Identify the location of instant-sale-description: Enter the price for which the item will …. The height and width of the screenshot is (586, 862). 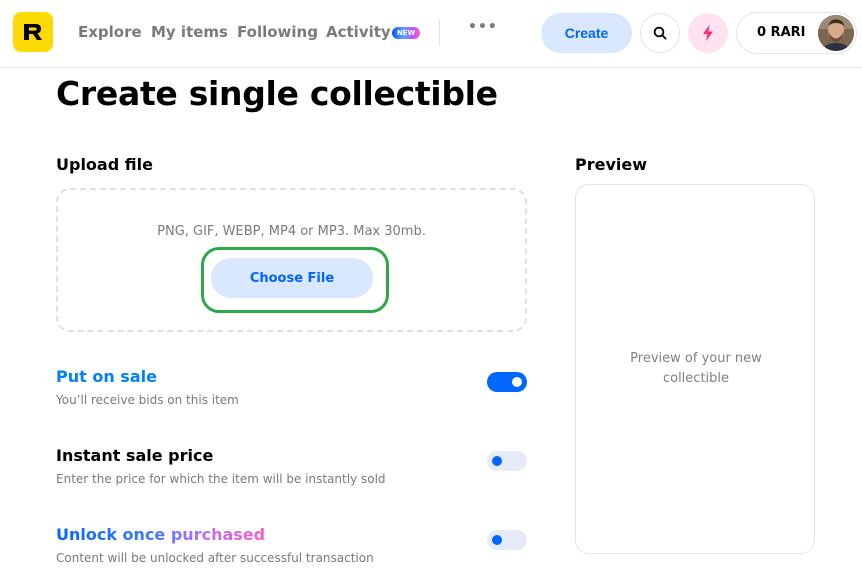
(221, 479).